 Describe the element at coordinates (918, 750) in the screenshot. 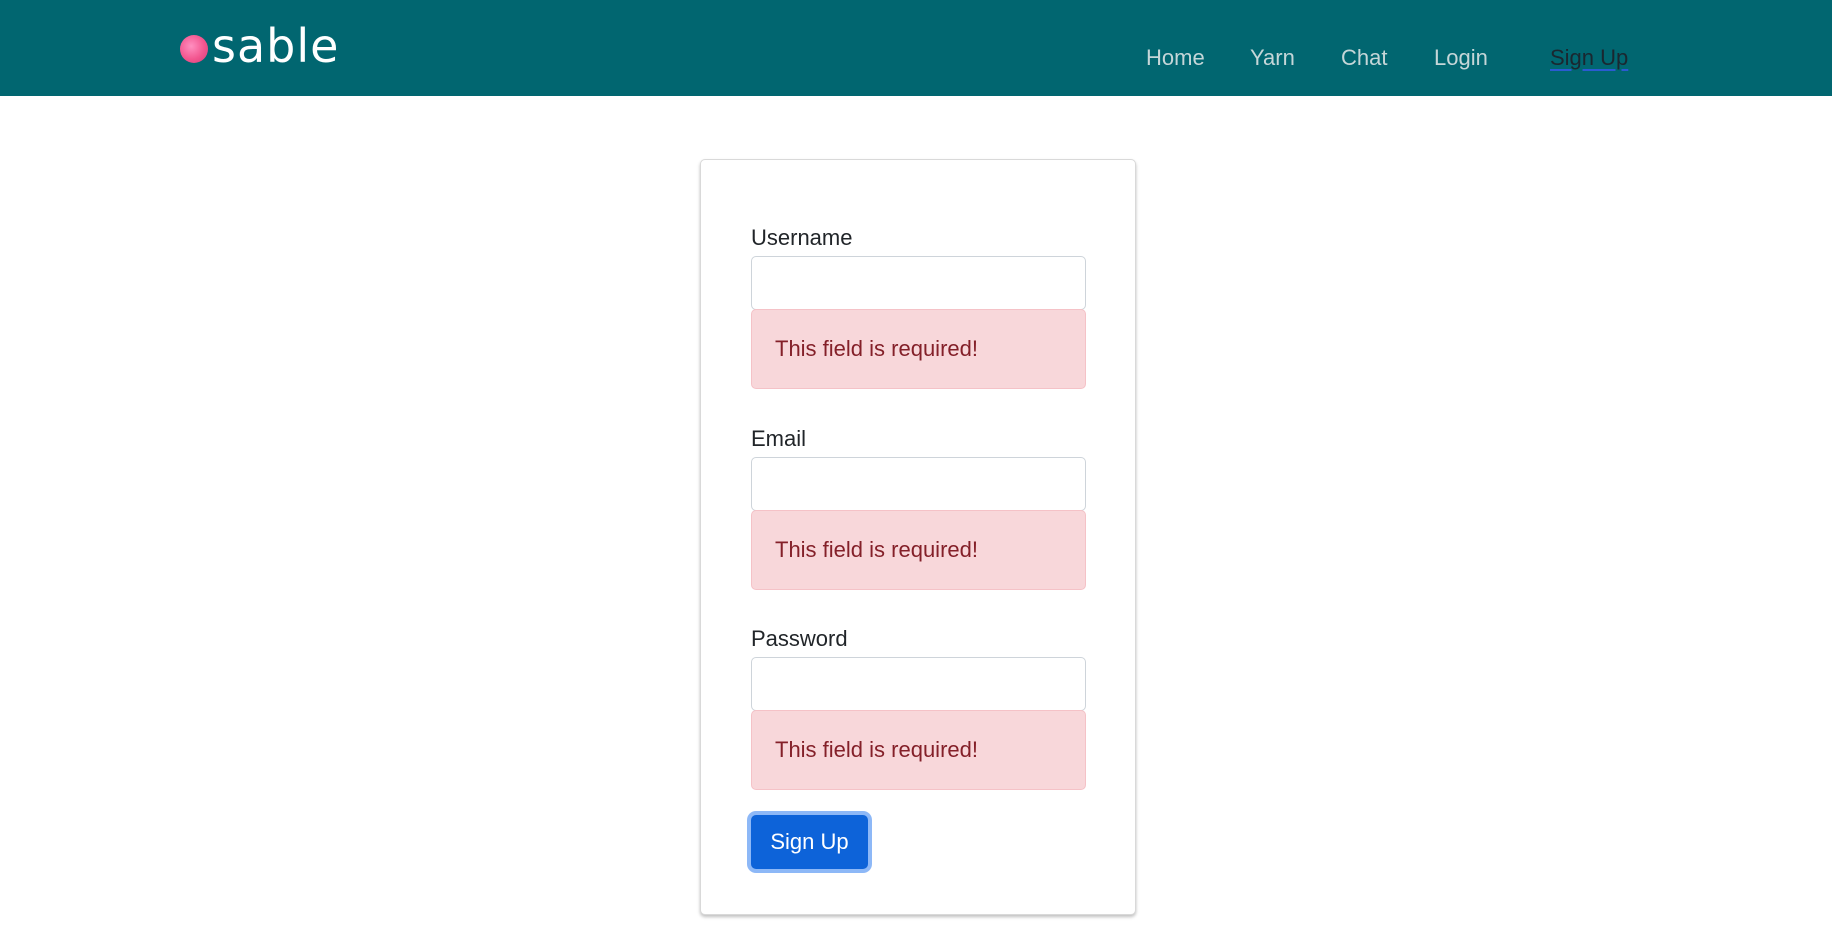

I see `password-error-alert: This field is required!` at that location.